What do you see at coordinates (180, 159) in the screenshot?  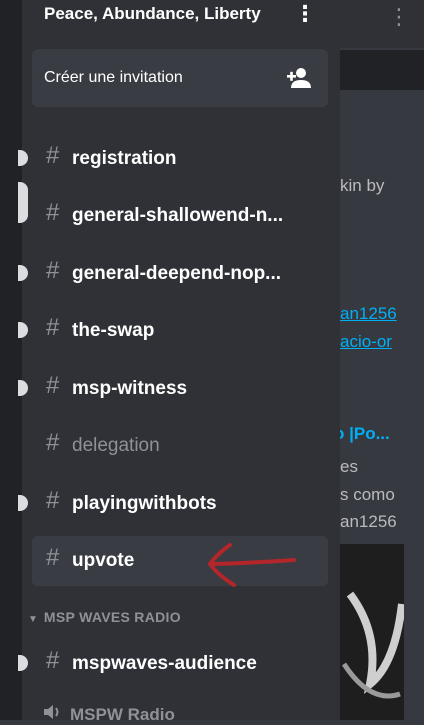 I see `channel-item-registration: # registration` at bounding box center [180, 159].